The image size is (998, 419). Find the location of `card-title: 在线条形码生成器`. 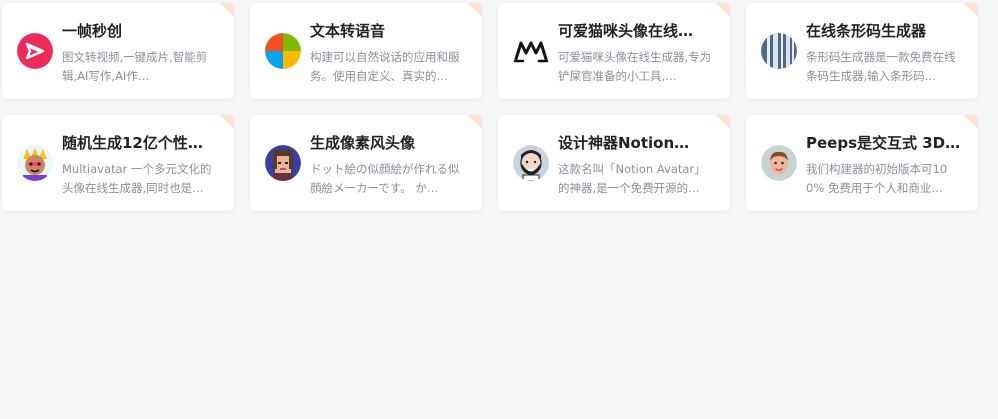

card-title: 在线条形码生成器 is located at coordinates (866, 31).